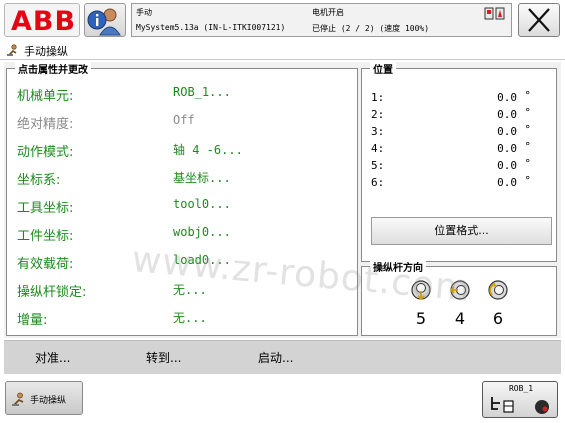  Describe the element at coordinates (39, 180) in the screenshot. I see `prop-label: 坐标系:` at that location.